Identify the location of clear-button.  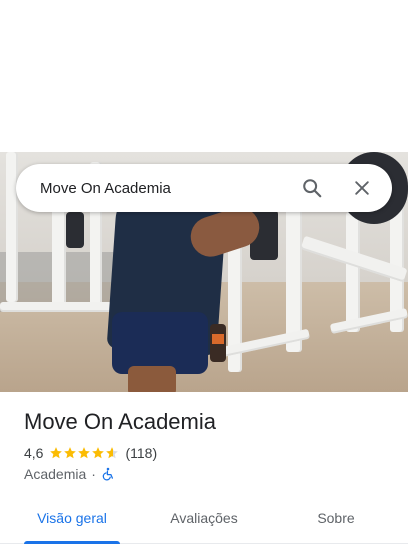
(362, 188).